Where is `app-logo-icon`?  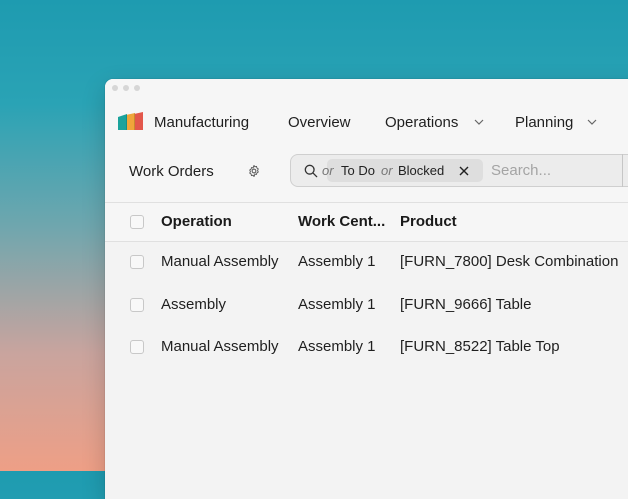
app-logo-icon is located at coordinates (131, 121).